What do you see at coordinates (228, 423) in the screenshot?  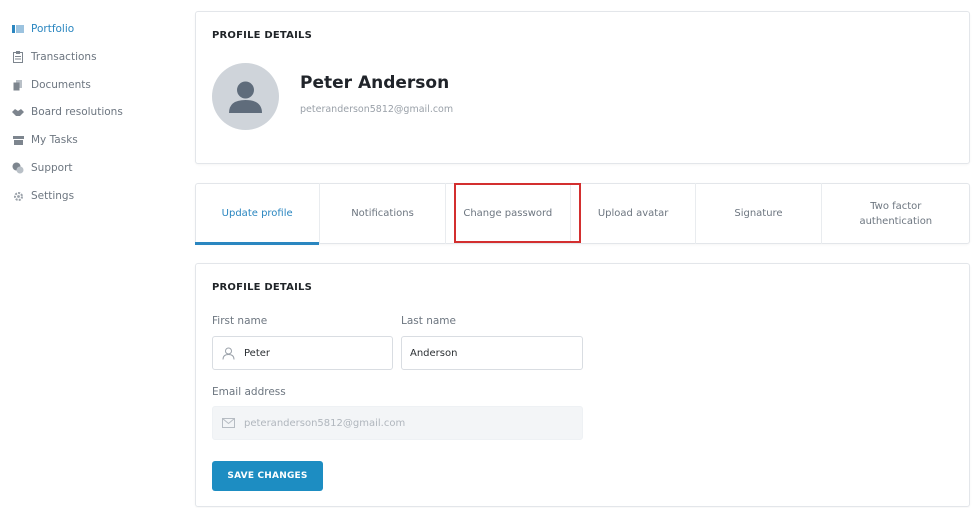 I see `mail-icon` at bounding box center [228, 423].